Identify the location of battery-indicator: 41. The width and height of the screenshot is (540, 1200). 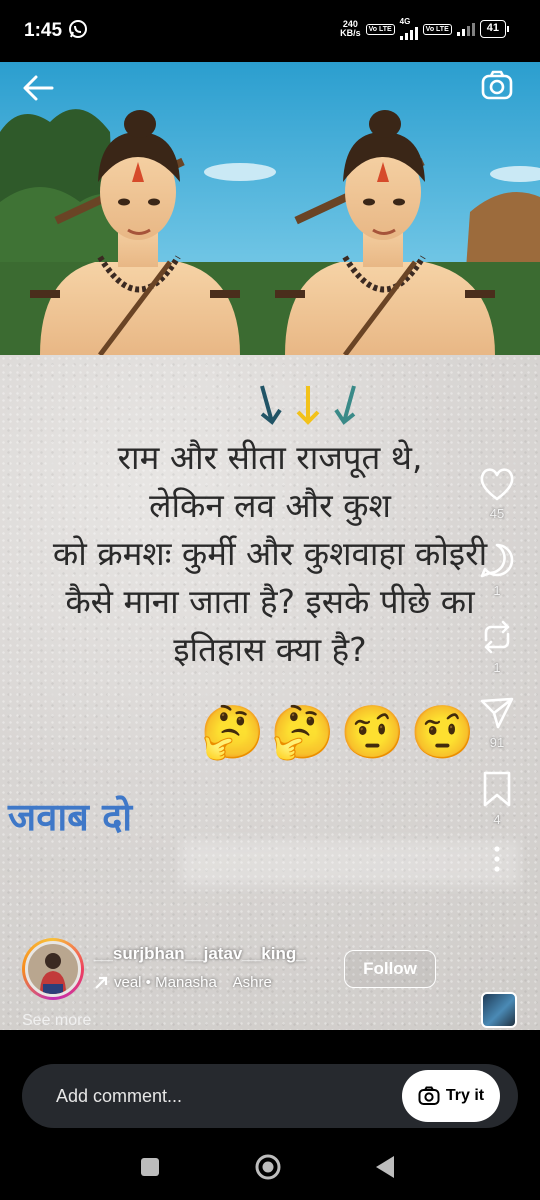
(494, 29).